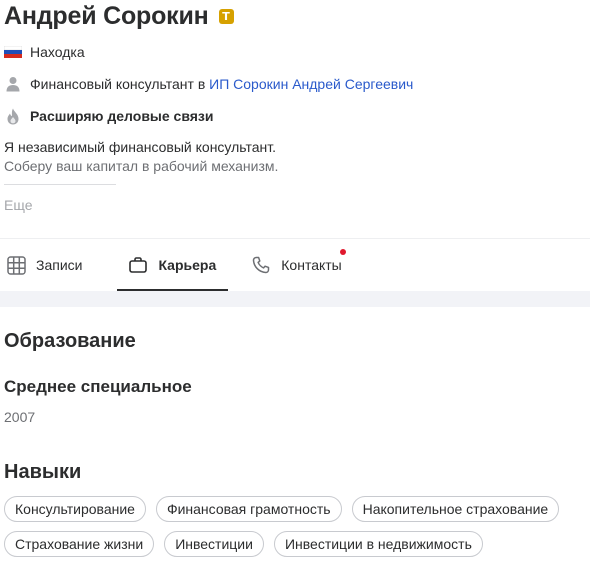  What do you see at coordinates (79, 544) in the screenshot?
I see `skill-chip: Страхование жизни` at bounding box center [79, 544].